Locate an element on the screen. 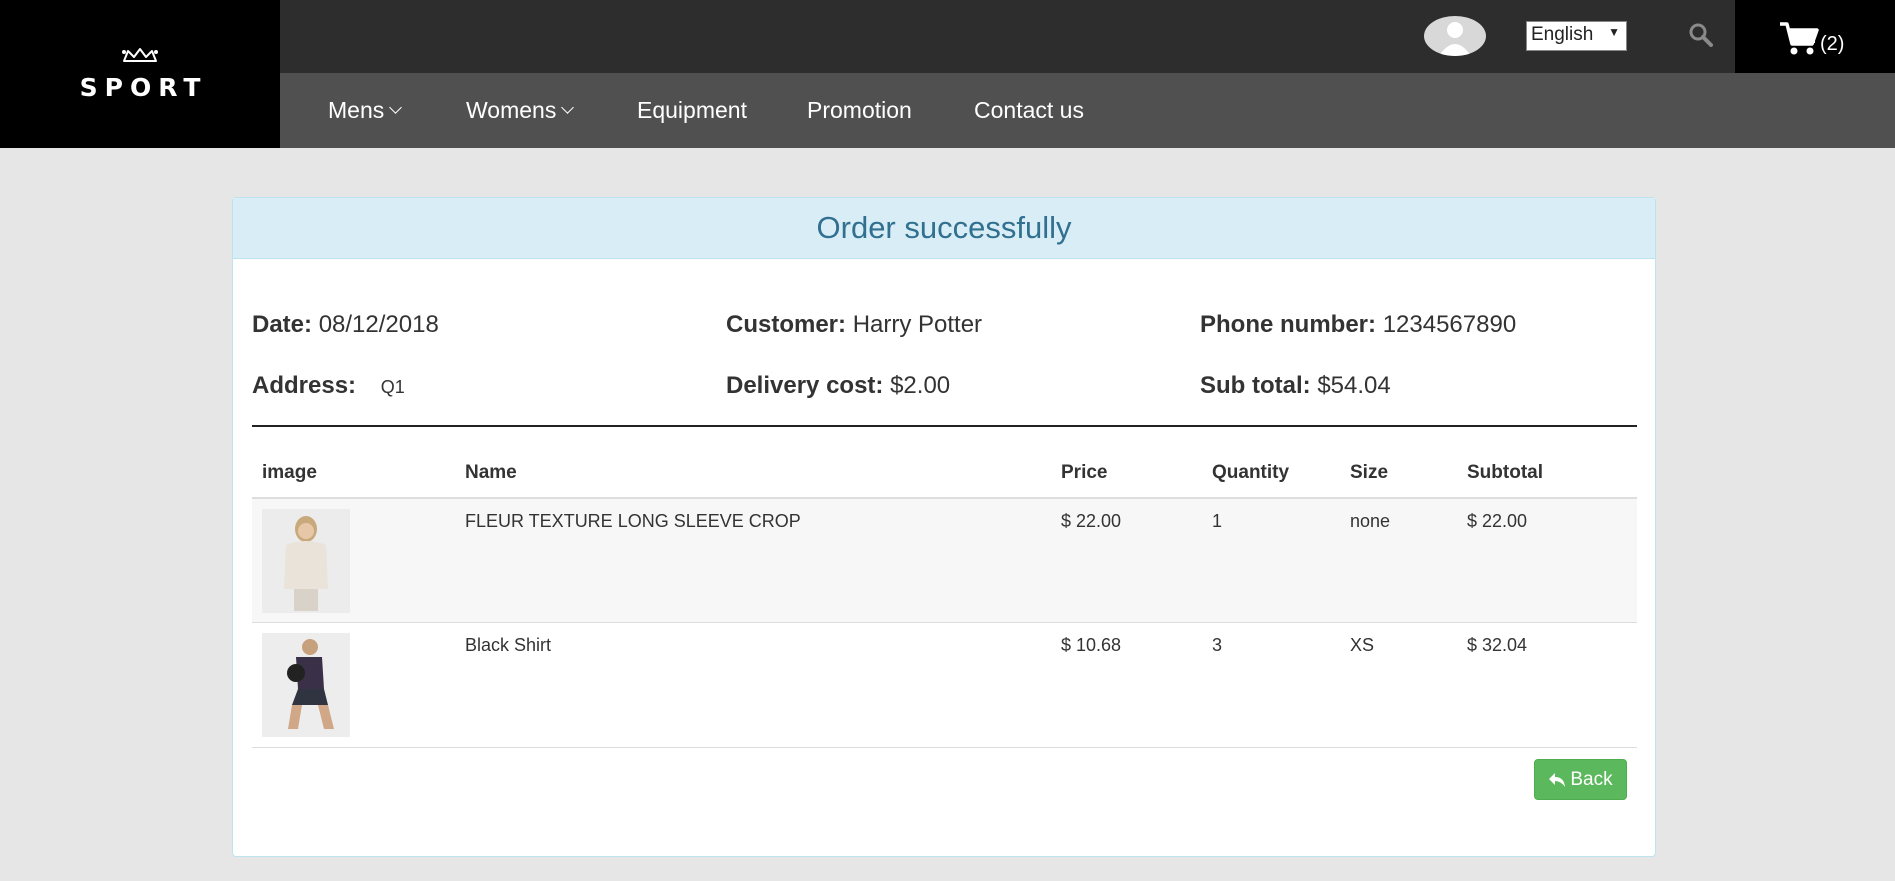  nav-item-label: Mens is located at coordinates (356, 110).